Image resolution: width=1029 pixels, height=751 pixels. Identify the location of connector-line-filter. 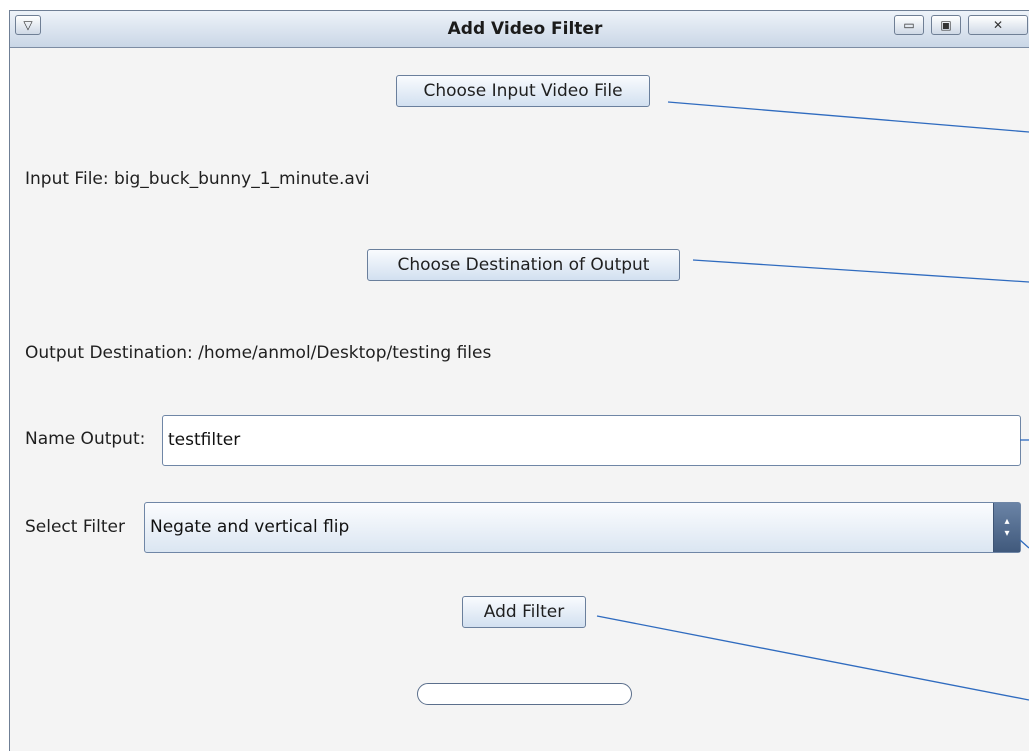
(1024, 544).